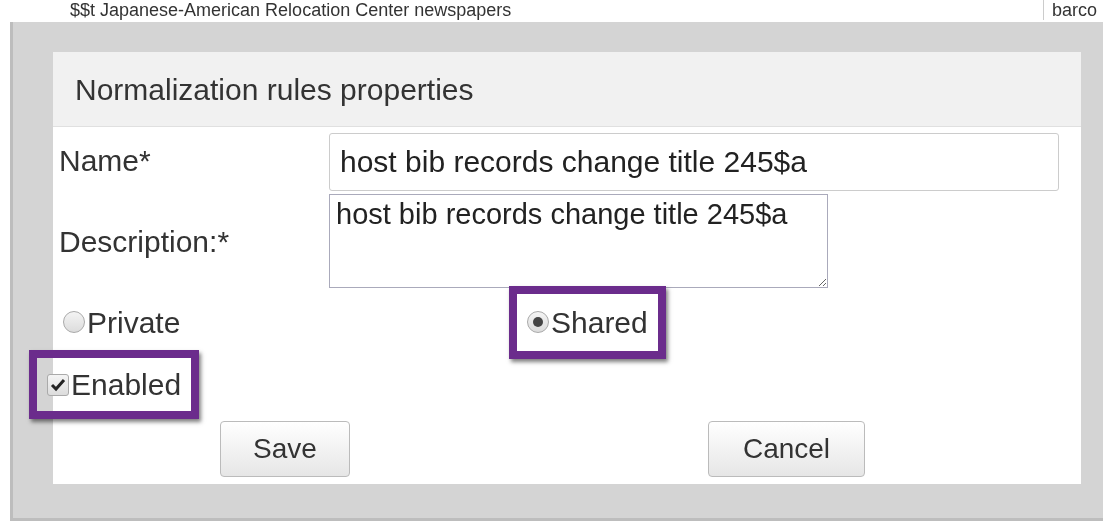 Image resolution: width=1103 pixels, height=529 pixels. Describe the element at coordinates (274, 89) in the screenshot. I see `dialog-title: Normalization rules properties` at that location.